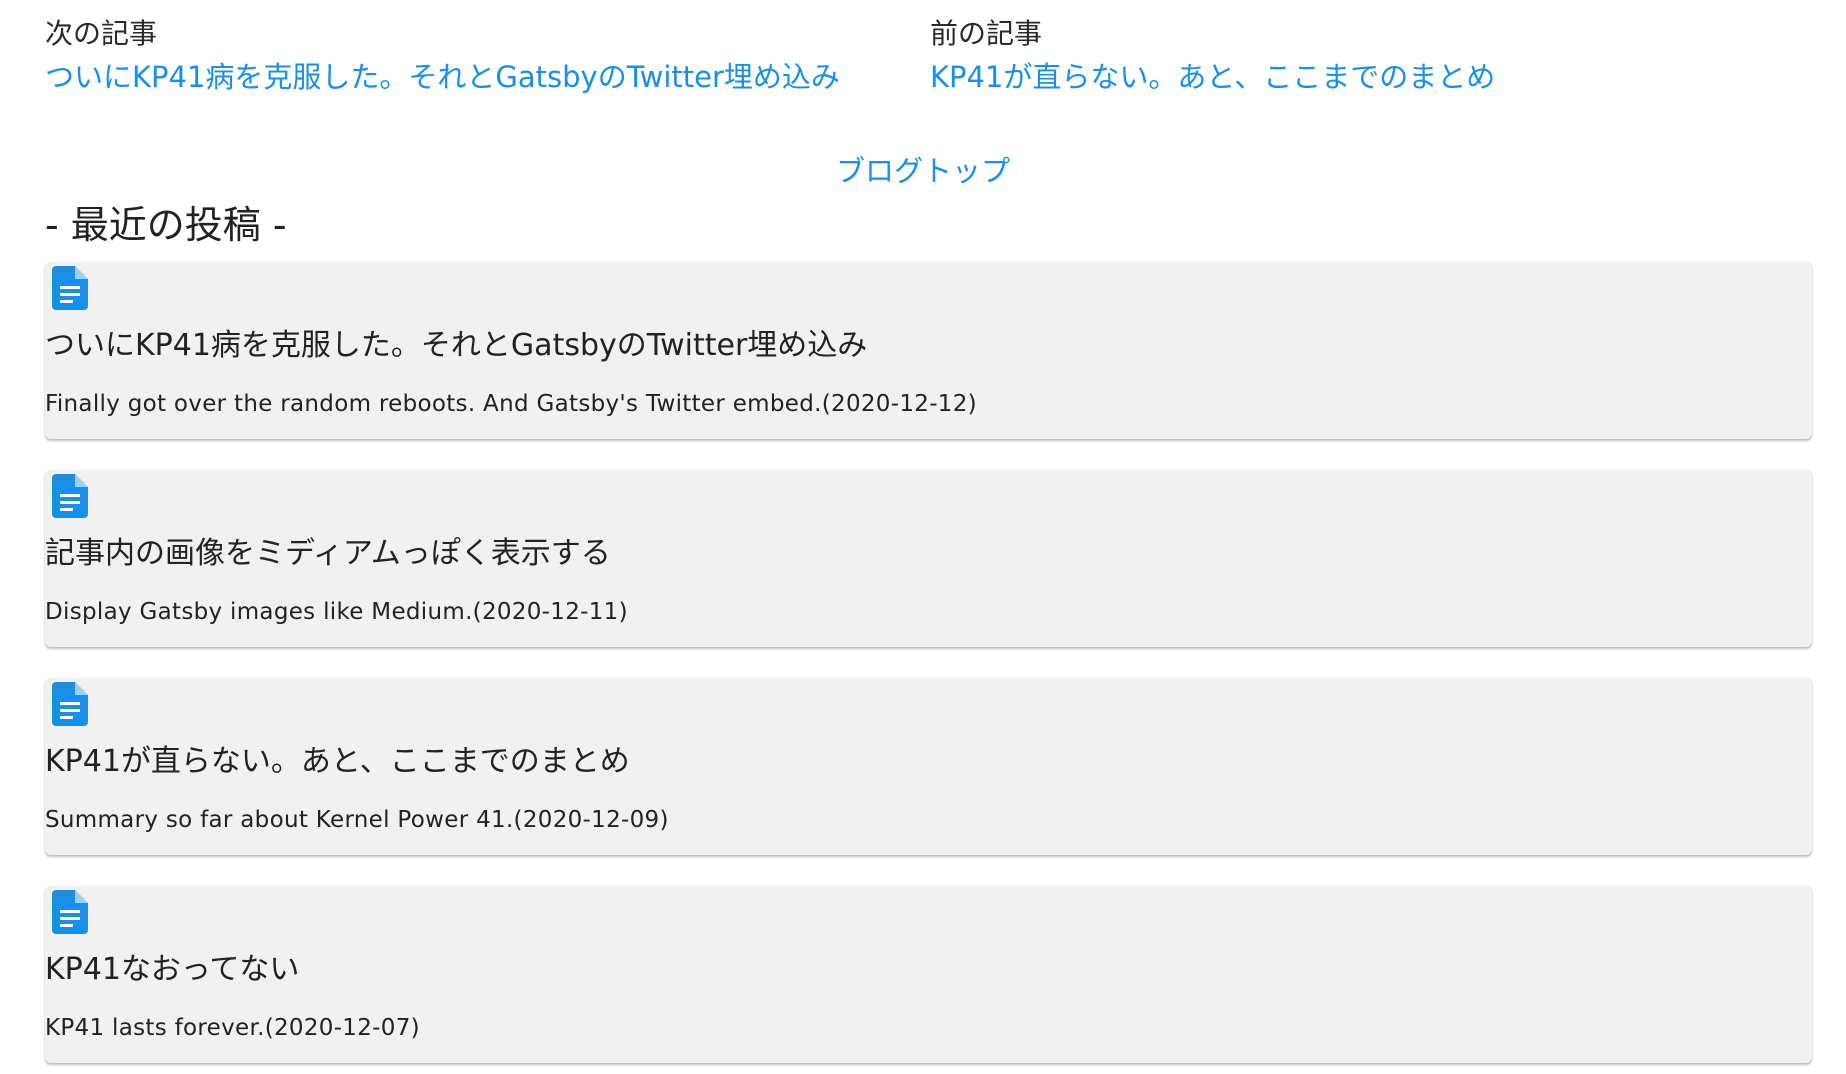 The width and height of the screenshot is (1846, 1074). I want to click on next-article-nav: 次の記事 ついにKP41病を克服した。それとGatsbyのTwitter埋め込み, so click(442, 56).